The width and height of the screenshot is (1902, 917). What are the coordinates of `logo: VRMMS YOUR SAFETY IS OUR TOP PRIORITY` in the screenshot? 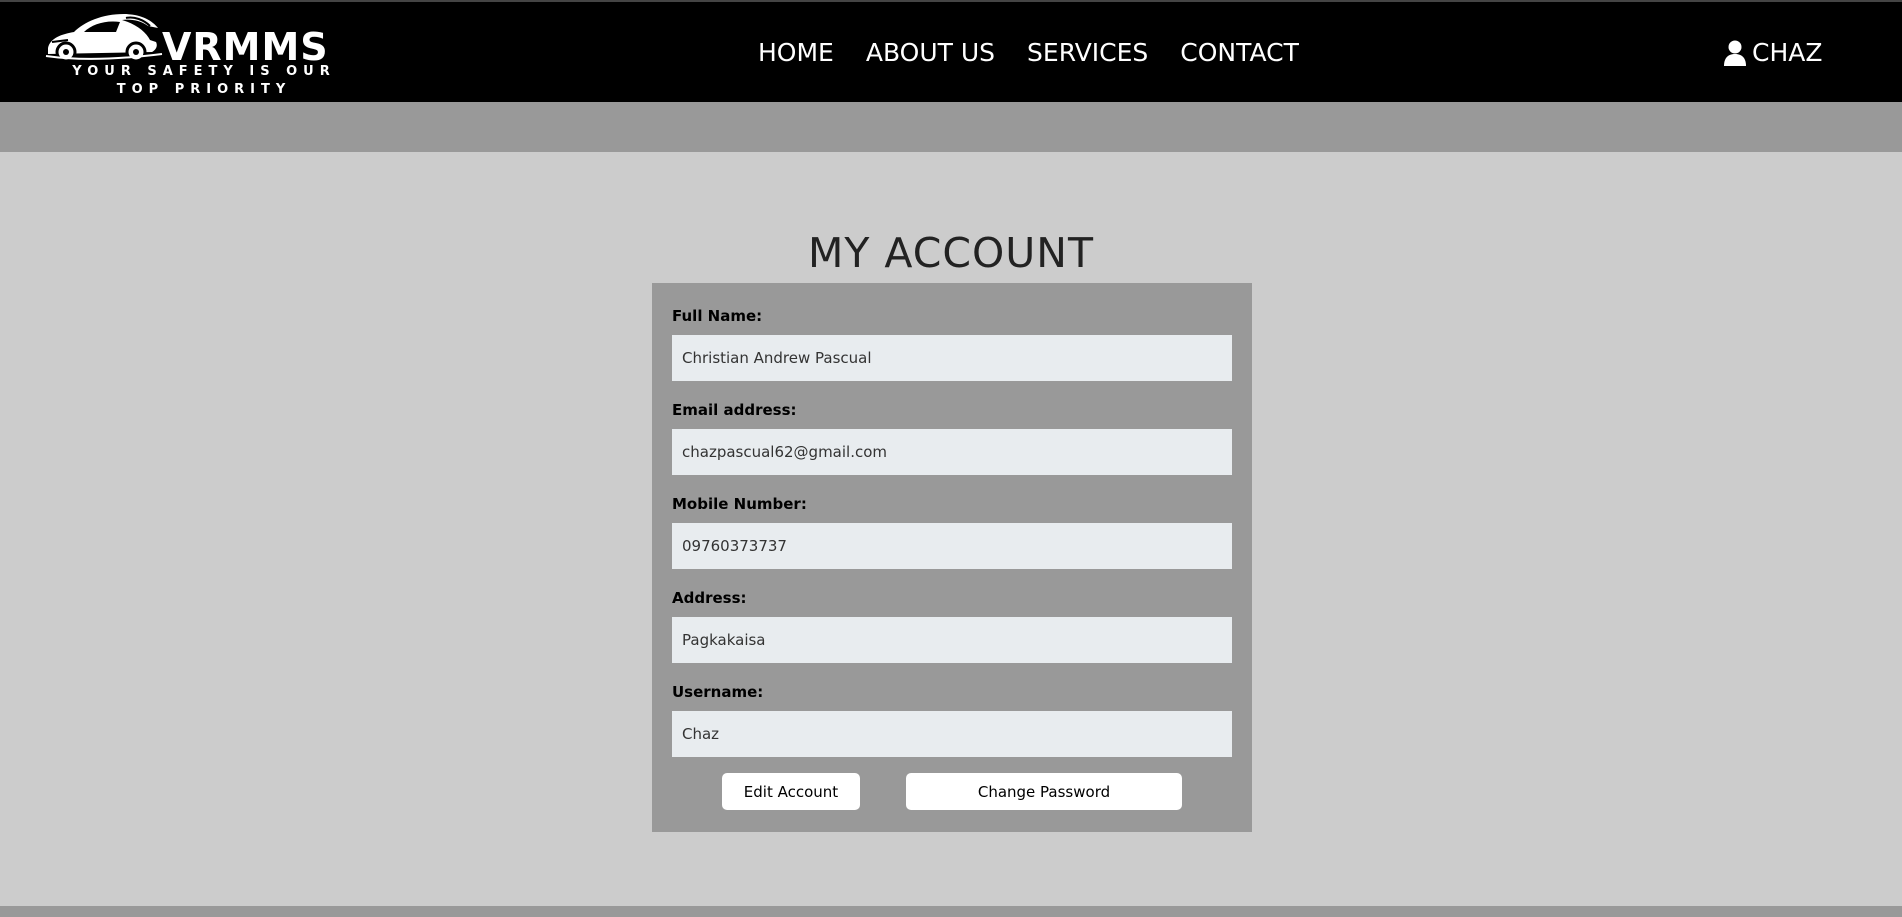 It's located at (194, 53).